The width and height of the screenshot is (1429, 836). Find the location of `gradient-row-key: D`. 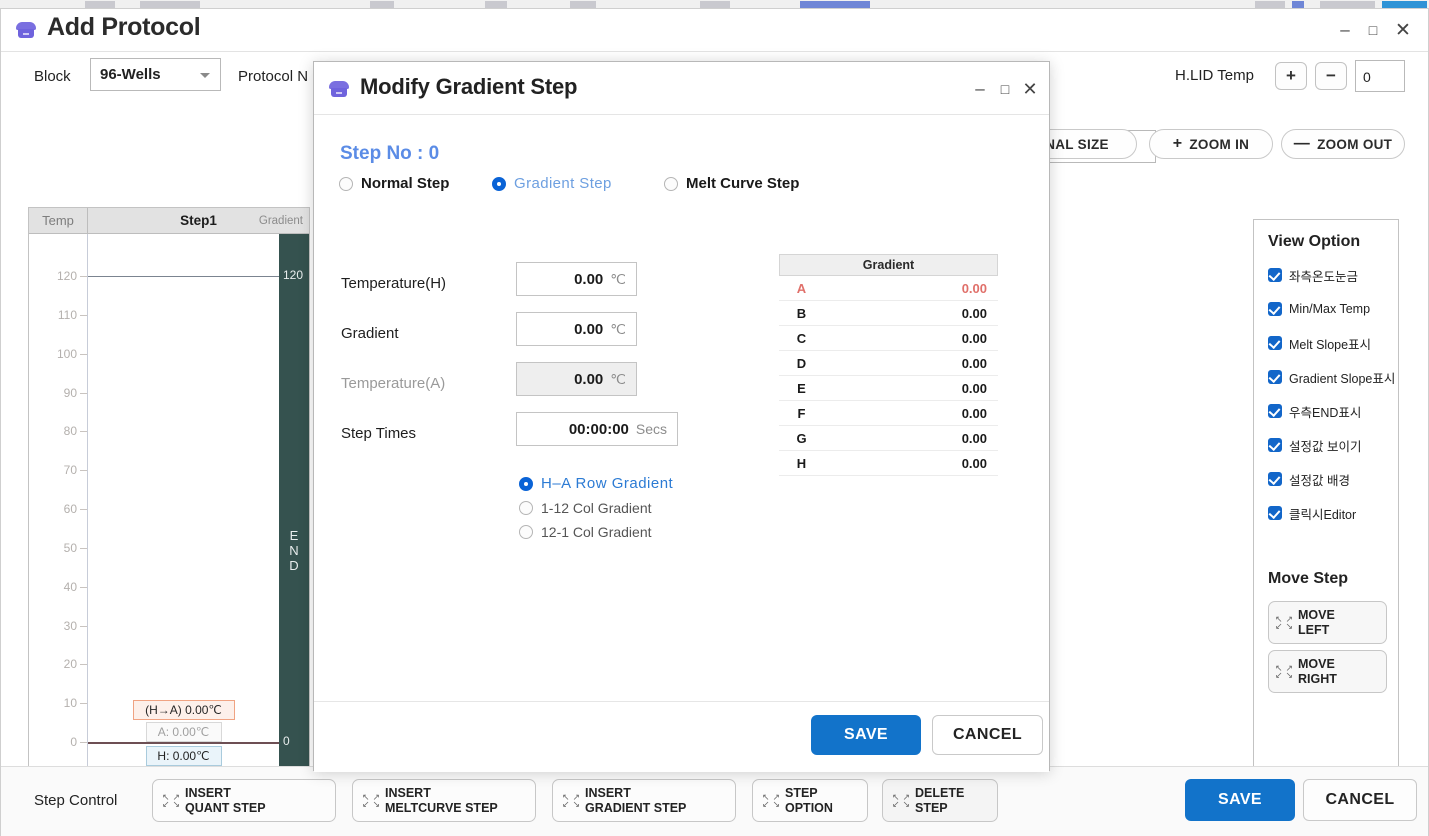

gradient-row-key: D is located at coordinates (801, 363).